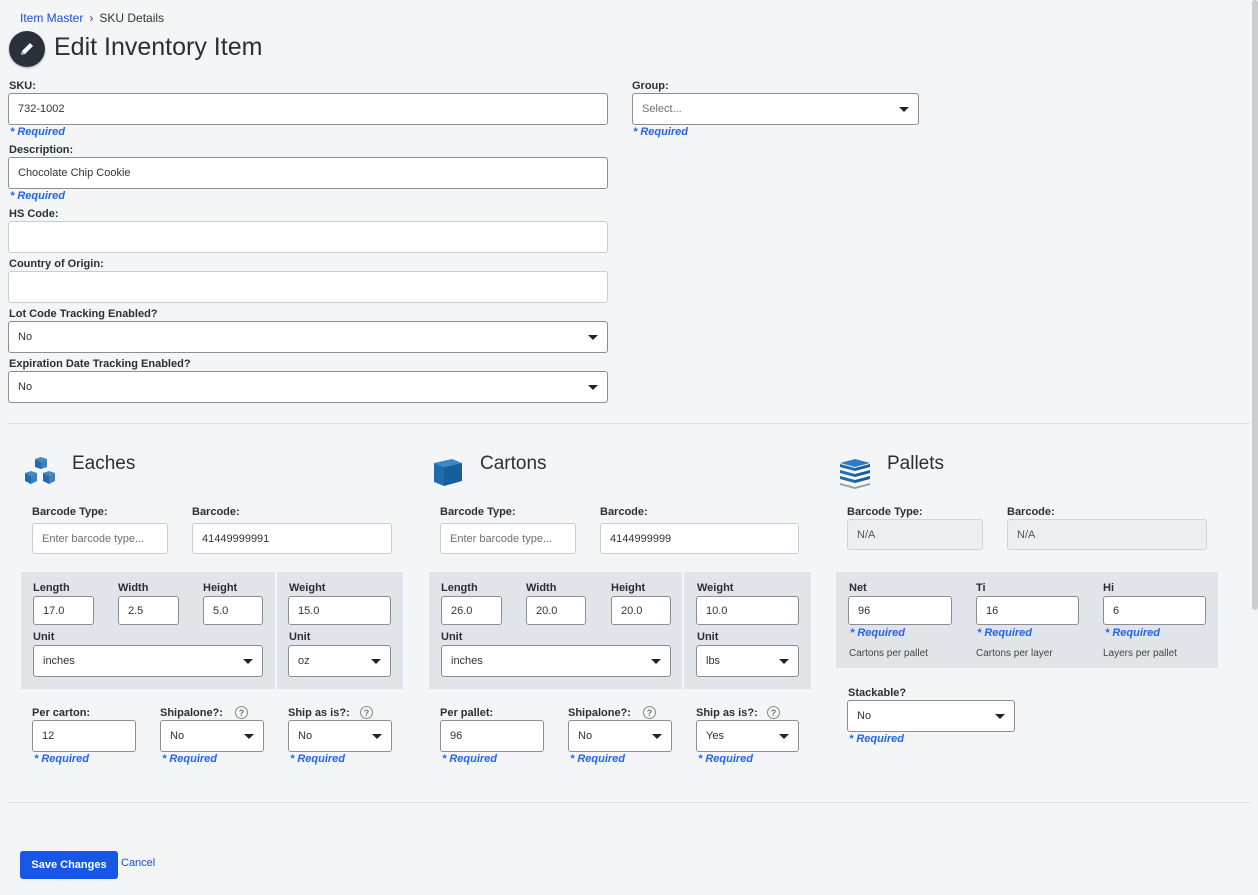  What do you see at coordinates (471, 610) in the screenshot?
I see `cartons-length-input: 26.0` at bounding box center [471, 610].